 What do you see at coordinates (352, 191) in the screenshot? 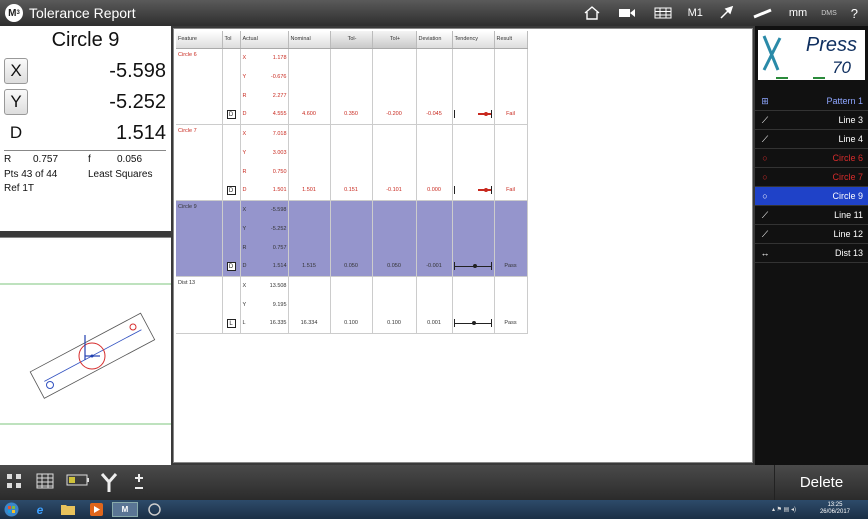
I see `table-row: D D 1.501 1.501 0.151 -0.101 0.000 Fail` at bounding box center [352, 191].